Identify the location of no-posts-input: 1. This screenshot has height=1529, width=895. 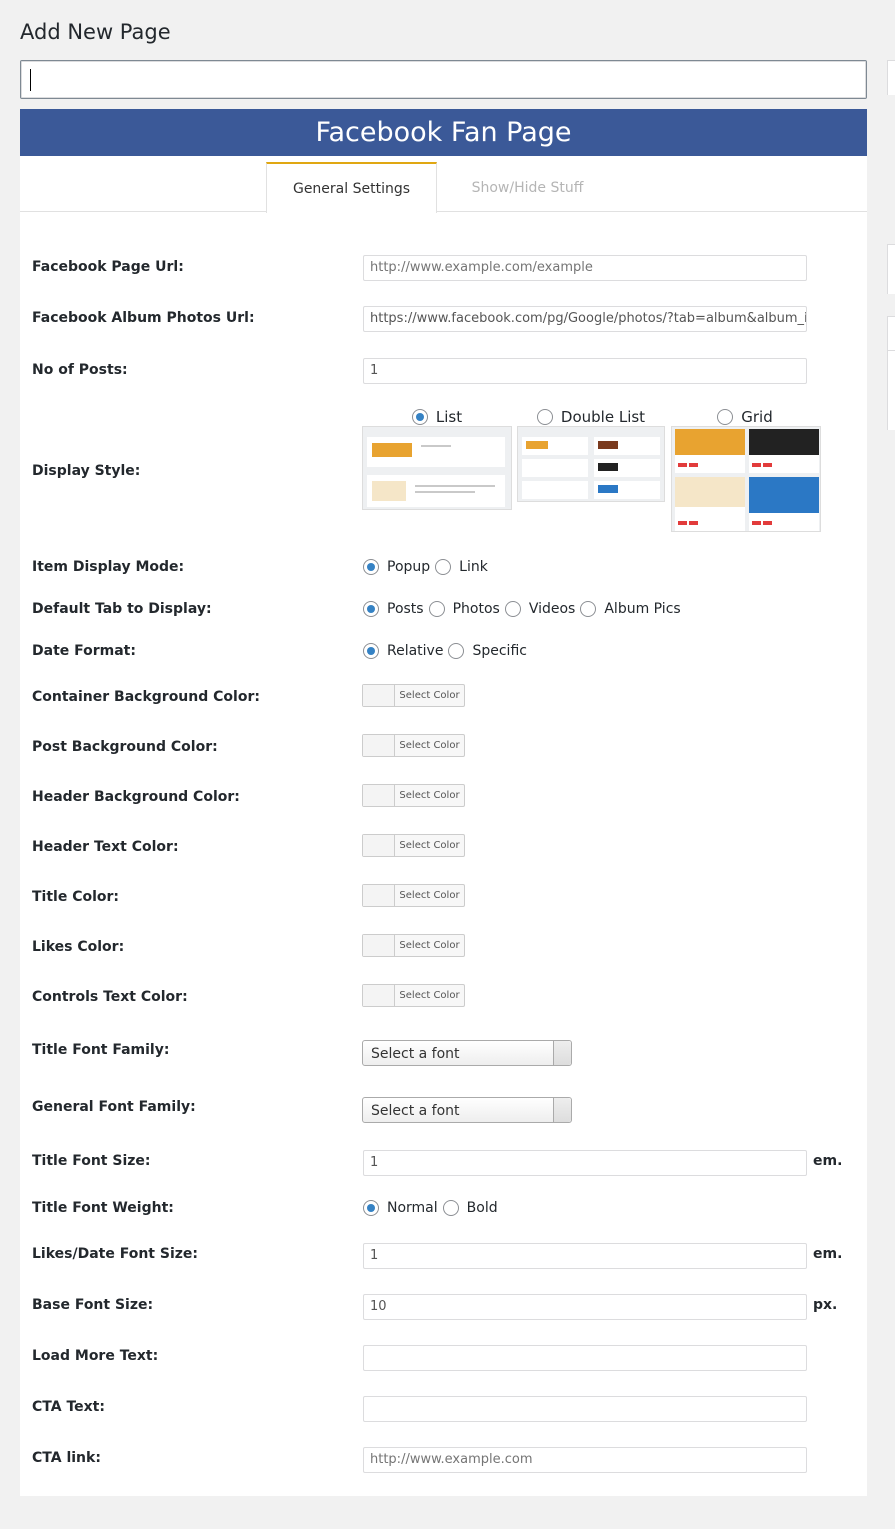
(585, 371).